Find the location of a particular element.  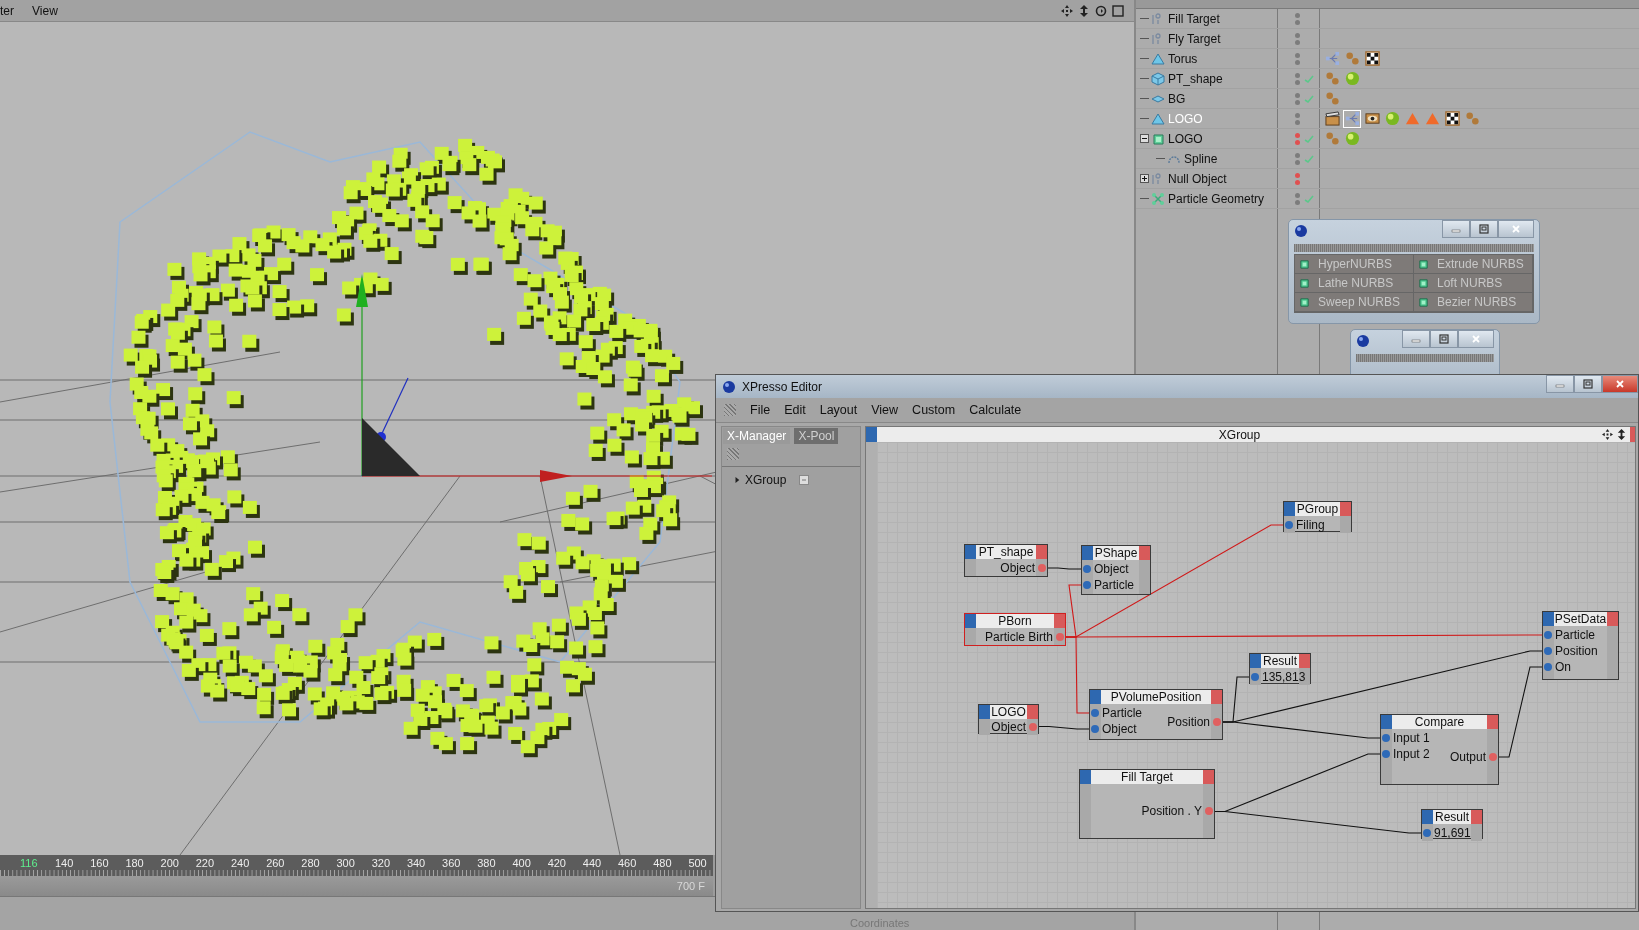

node-output-bar is located at coordinates (1476, 817).